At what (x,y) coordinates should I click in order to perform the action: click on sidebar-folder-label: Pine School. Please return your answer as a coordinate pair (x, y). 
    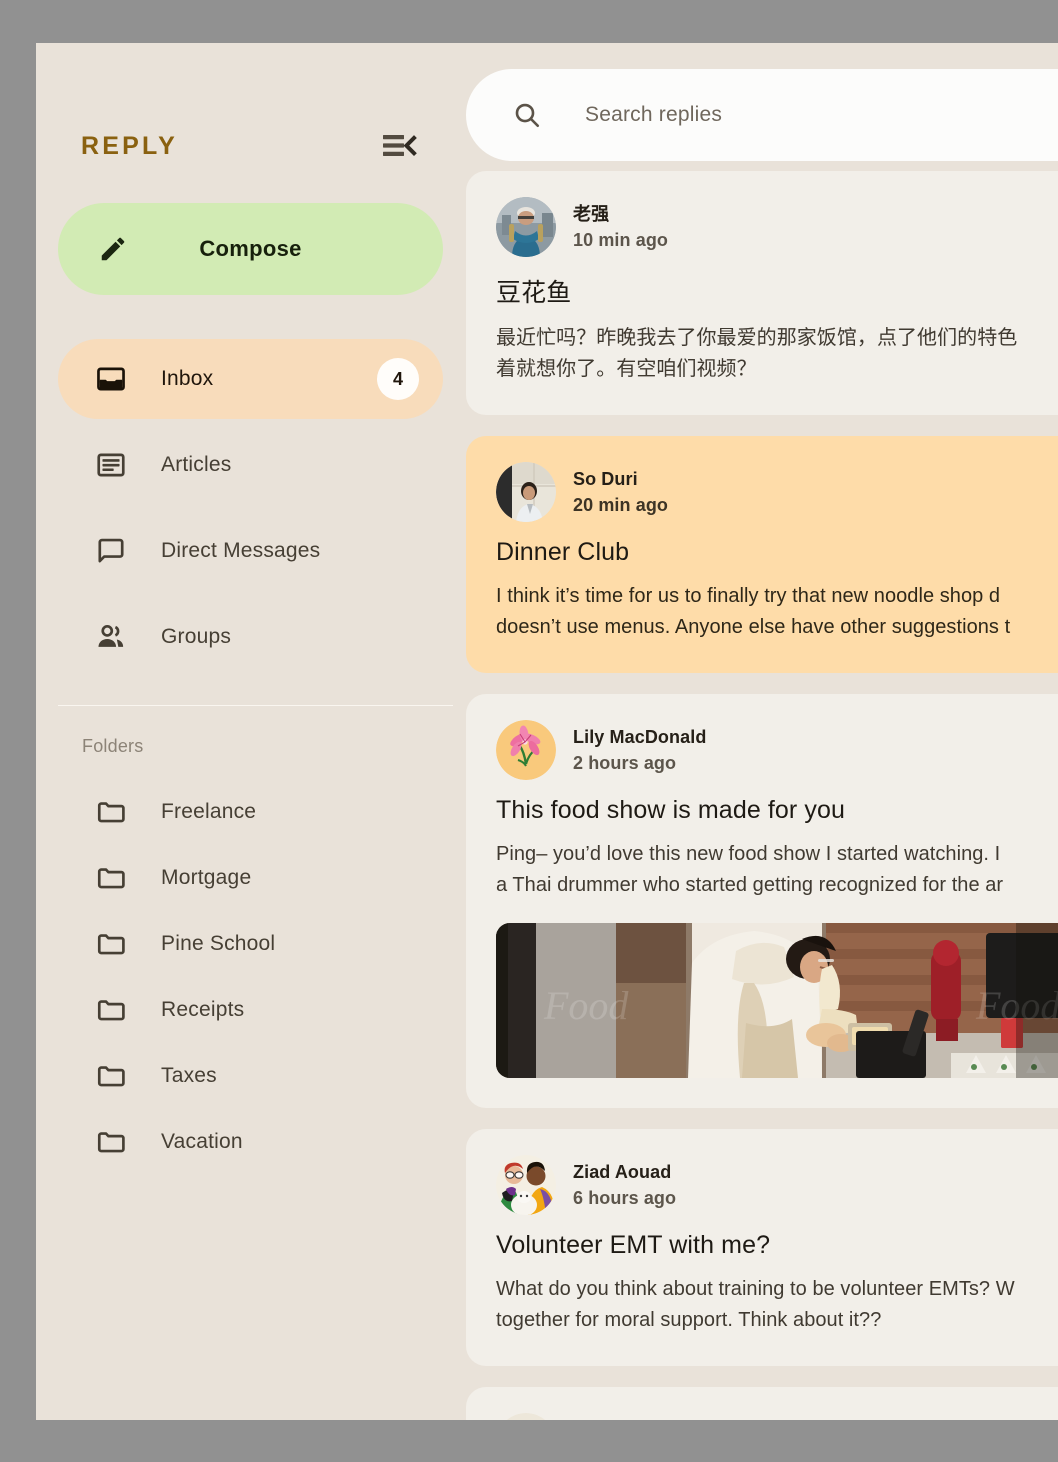
    Looking at the image, I should click on (218, 943).